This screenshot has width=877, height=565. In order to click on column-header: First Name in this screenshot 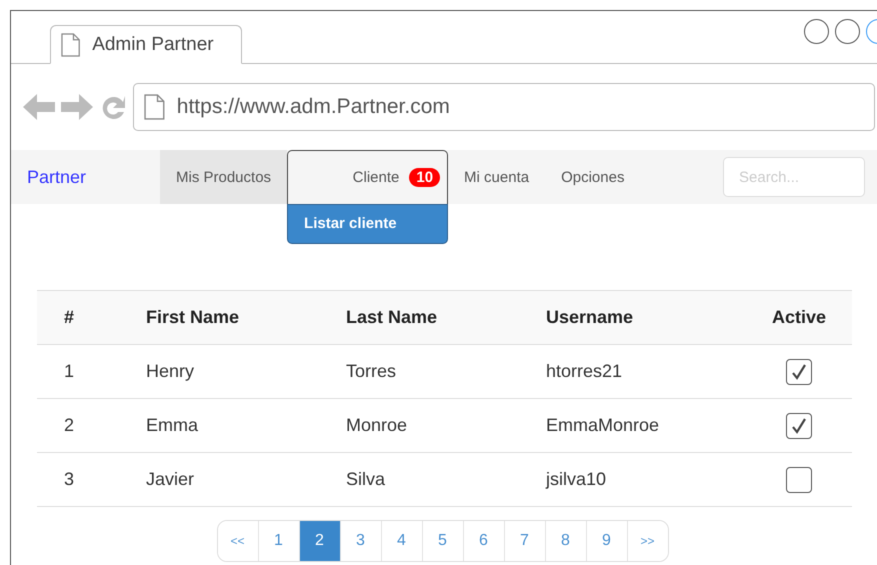, I will do `click(246, 317)`.